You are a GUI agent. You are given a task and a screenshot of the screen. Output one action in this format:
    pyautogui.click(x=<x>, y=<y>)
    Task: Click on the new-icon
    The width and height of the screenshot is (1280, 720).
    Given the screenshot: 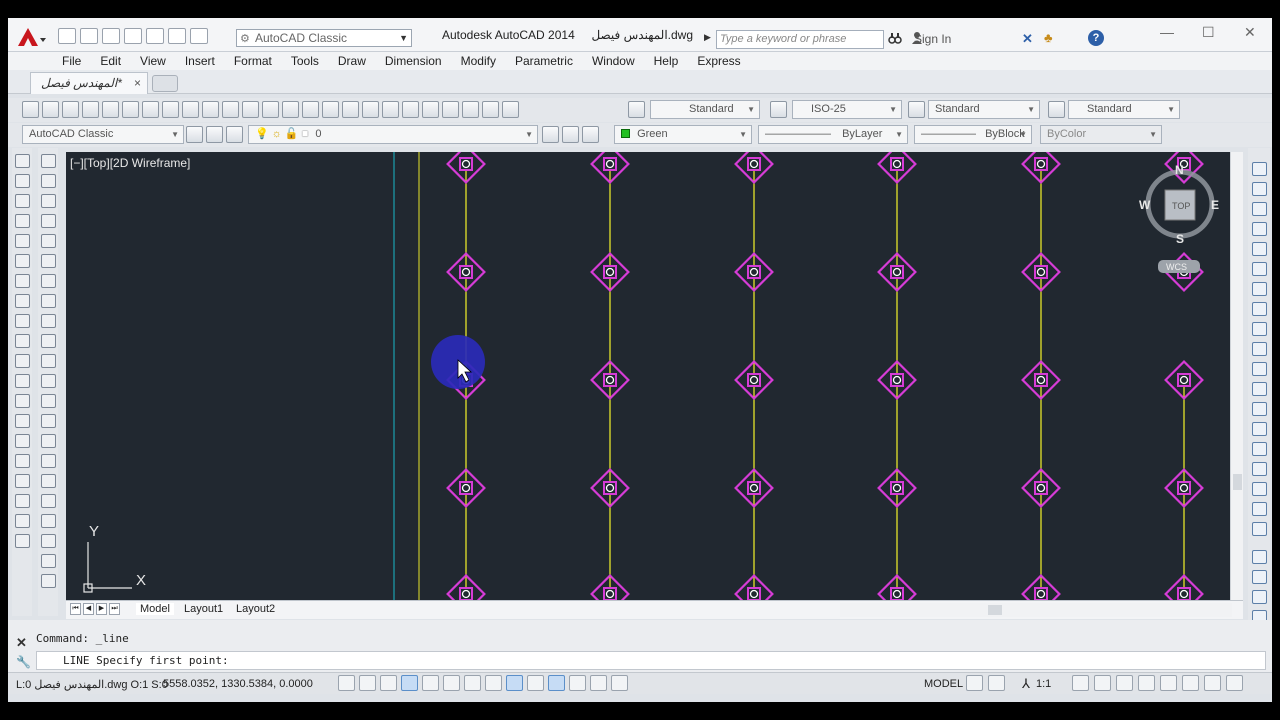 What is the action you would take?
    pyautogui.click(x=67, y=36)
    